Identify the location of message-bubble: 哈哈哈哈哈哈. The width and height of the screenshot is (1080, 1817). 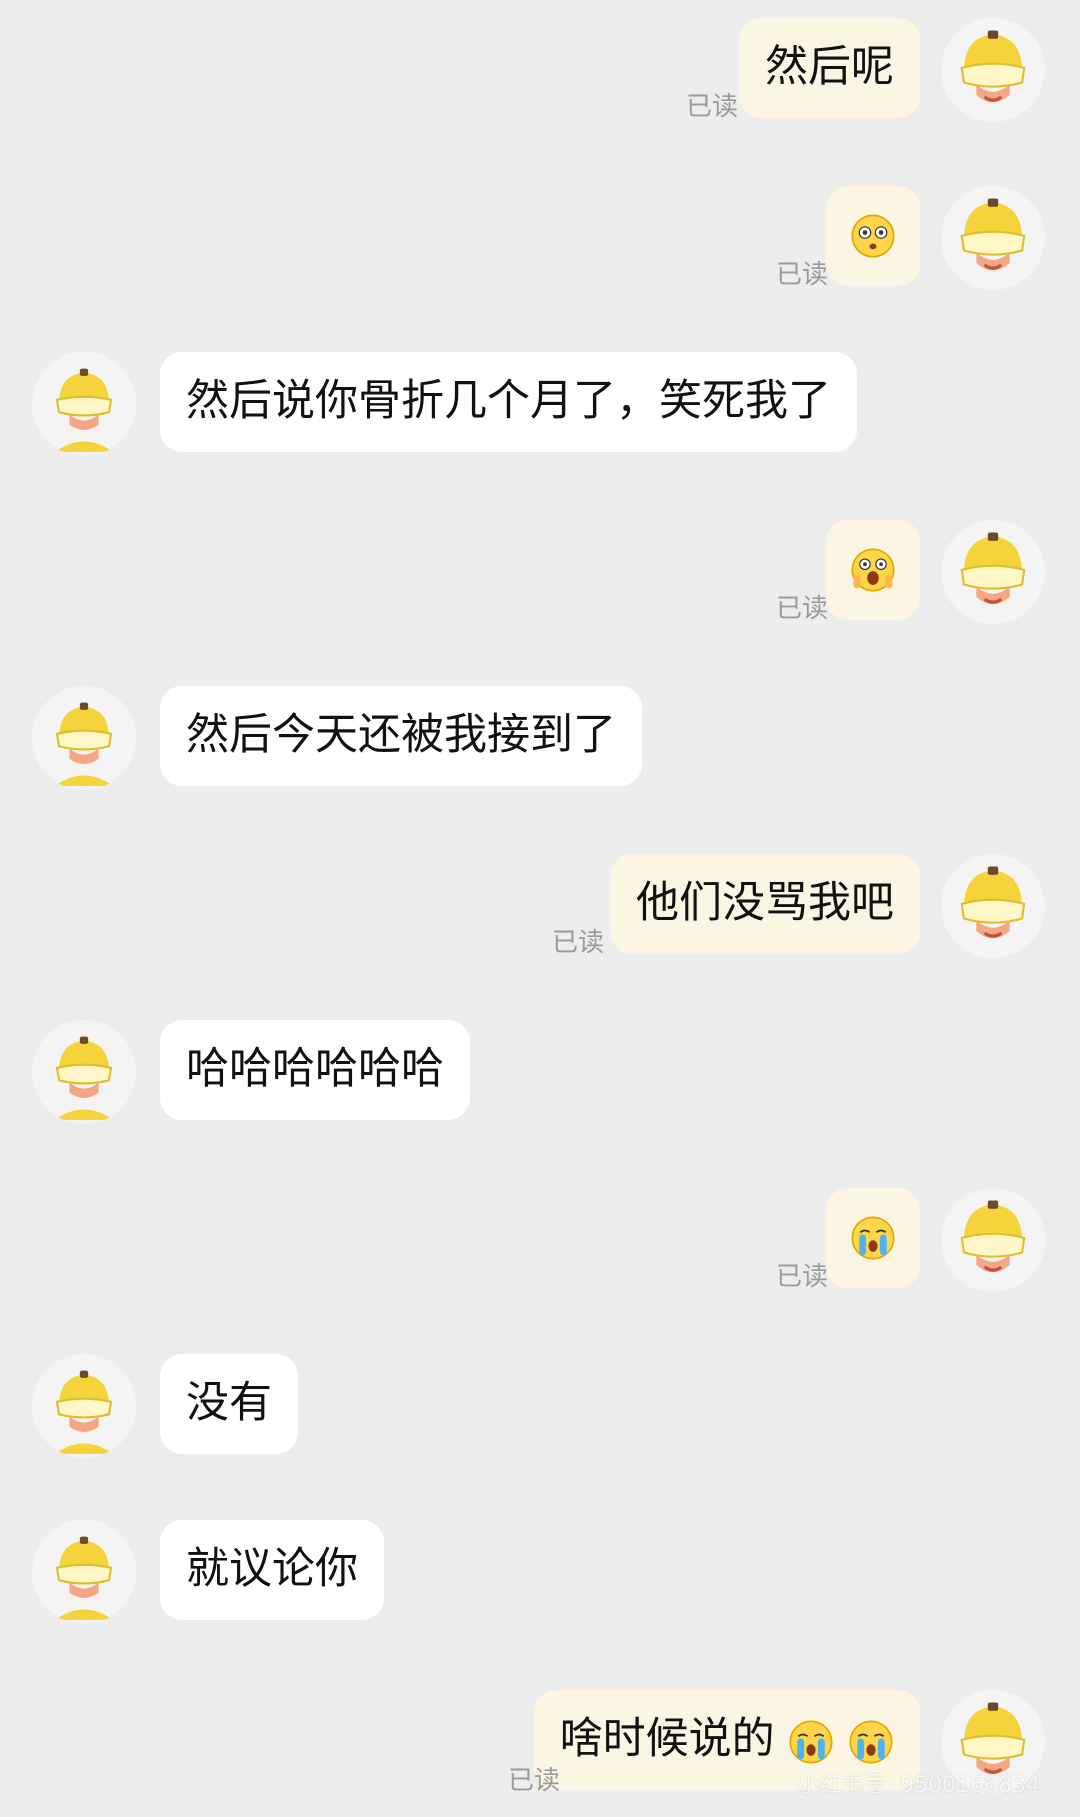
(315, 1070).